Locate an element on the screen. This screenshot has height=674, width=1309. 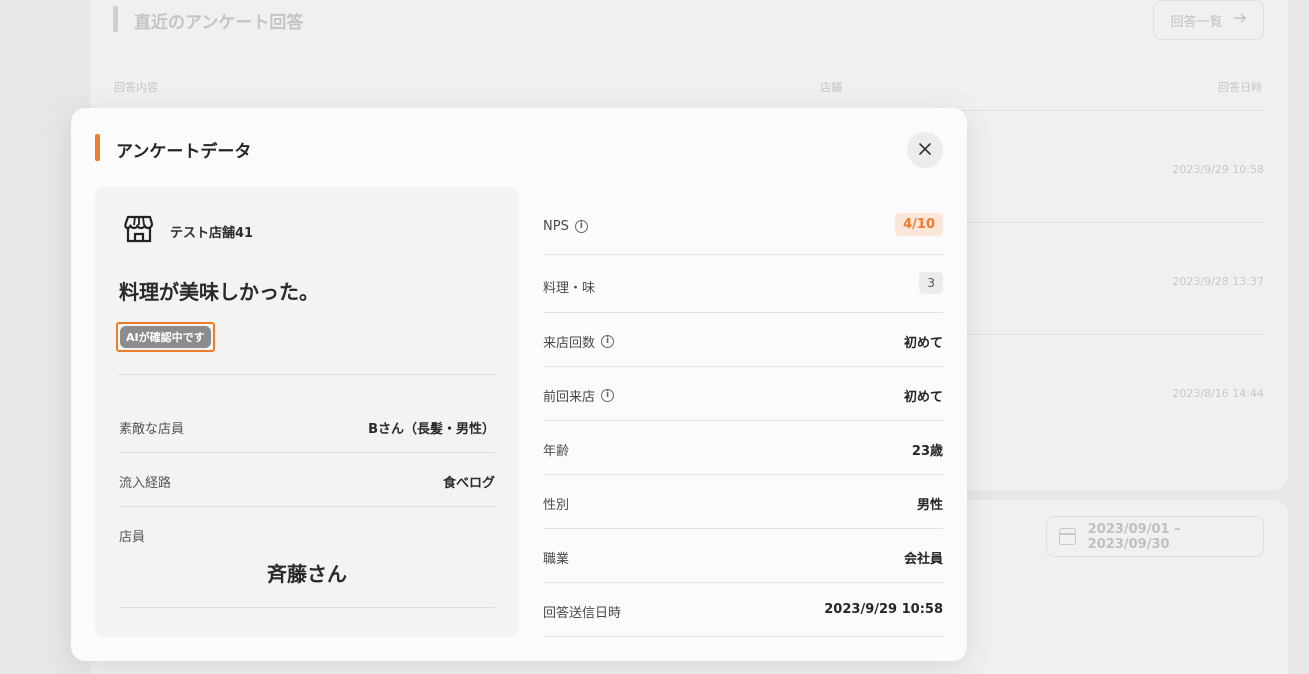
job-label-text: 職業 is located at coordinates (556, 559).